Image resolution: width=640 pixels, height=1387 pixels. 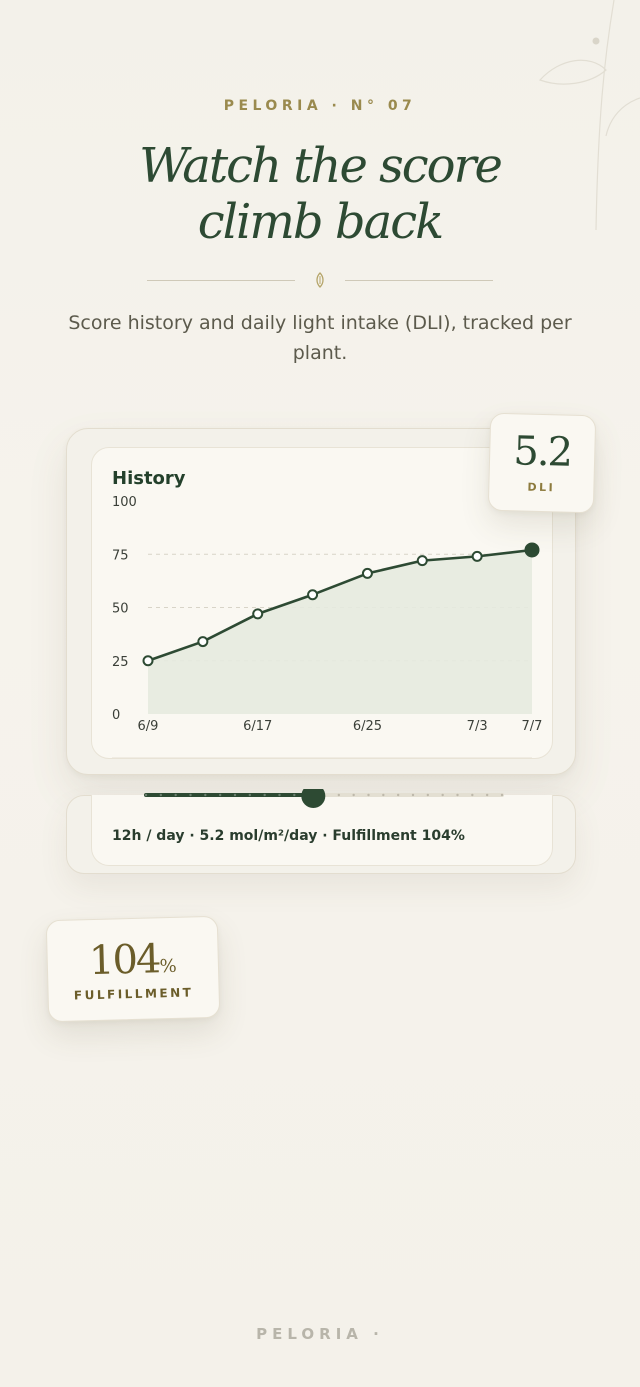 What do you see at coordinates (124, 960) in the screenshot?
I see `fulfillment-value: 104` at bounding box center [124, 960].